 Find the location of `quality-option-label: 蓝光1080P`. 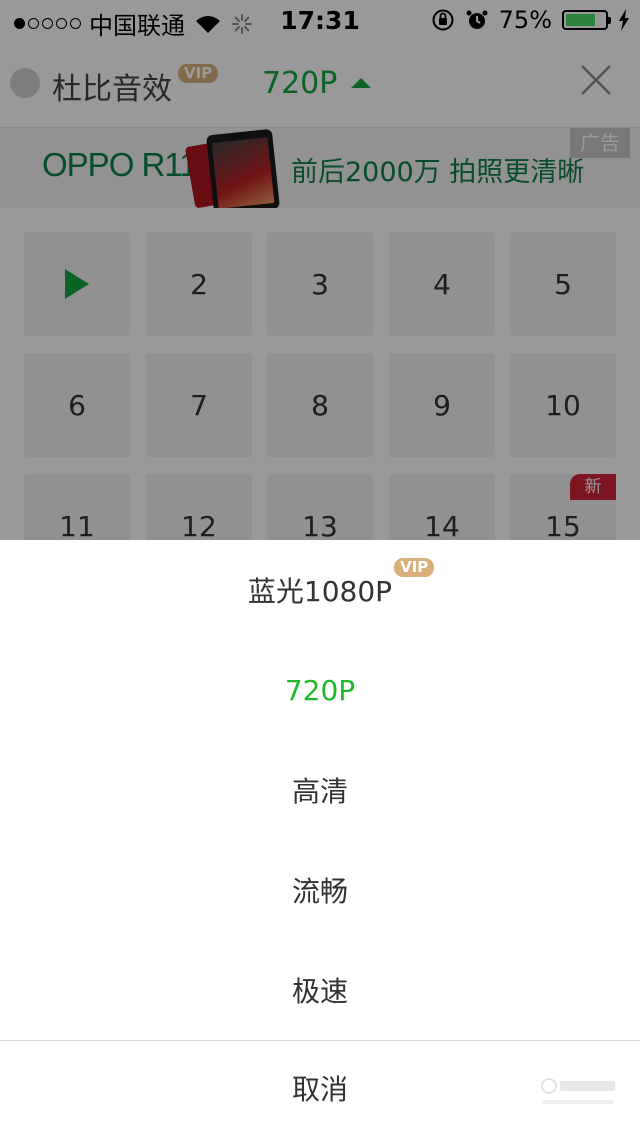

quality-option-label: 蓝光1080P is located at coordinates (320, 591).